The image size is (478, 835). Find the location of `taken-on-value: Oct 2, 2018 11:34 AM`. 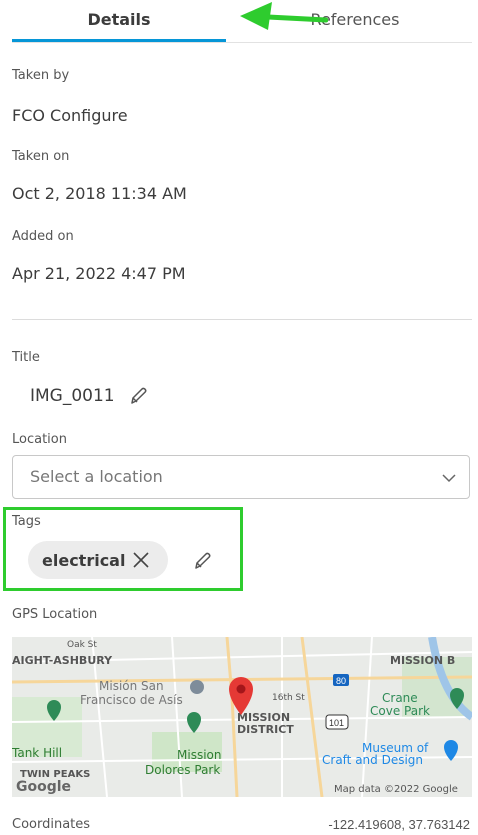

taken-on-value: Oct 2, 2018 11:34 AM is located at coordinates (99, 193).